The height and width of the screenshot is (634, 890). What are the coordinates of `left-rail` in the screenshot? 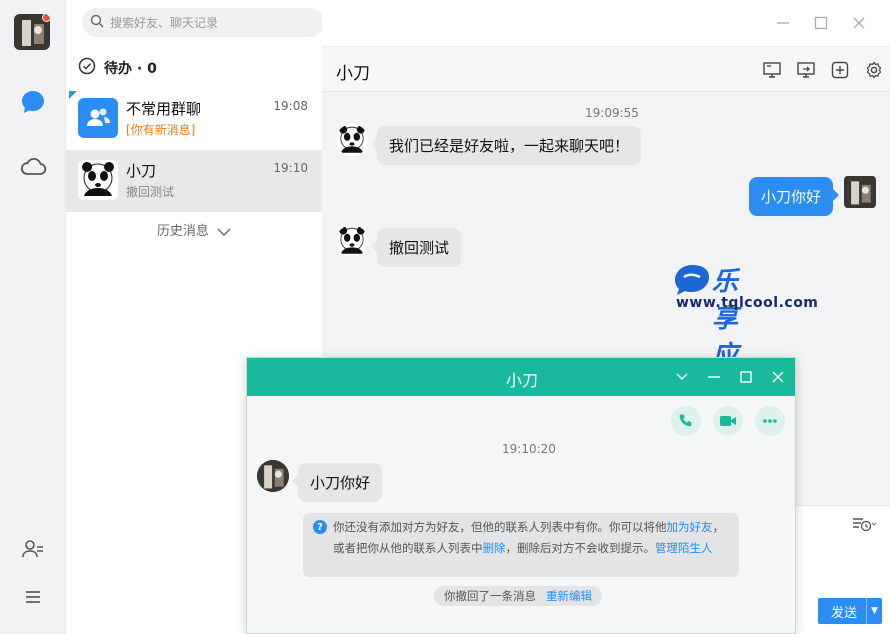 It's located at (33, 317).